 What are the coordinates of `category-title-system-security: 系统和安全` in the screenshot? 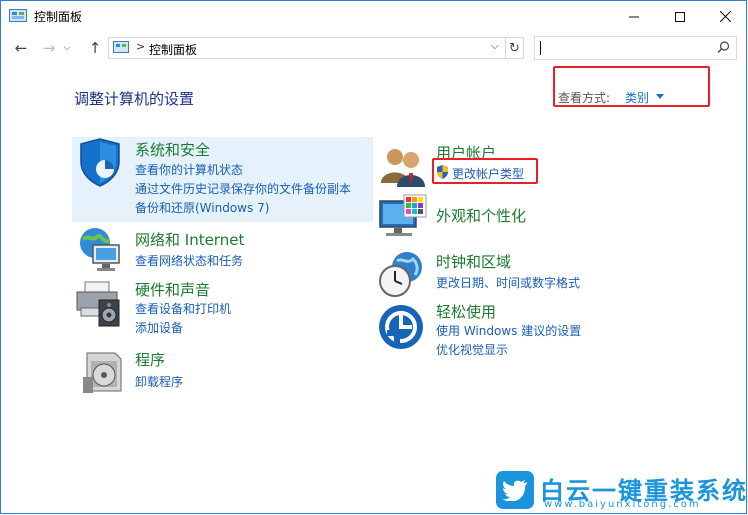 It's located at (172, 149).